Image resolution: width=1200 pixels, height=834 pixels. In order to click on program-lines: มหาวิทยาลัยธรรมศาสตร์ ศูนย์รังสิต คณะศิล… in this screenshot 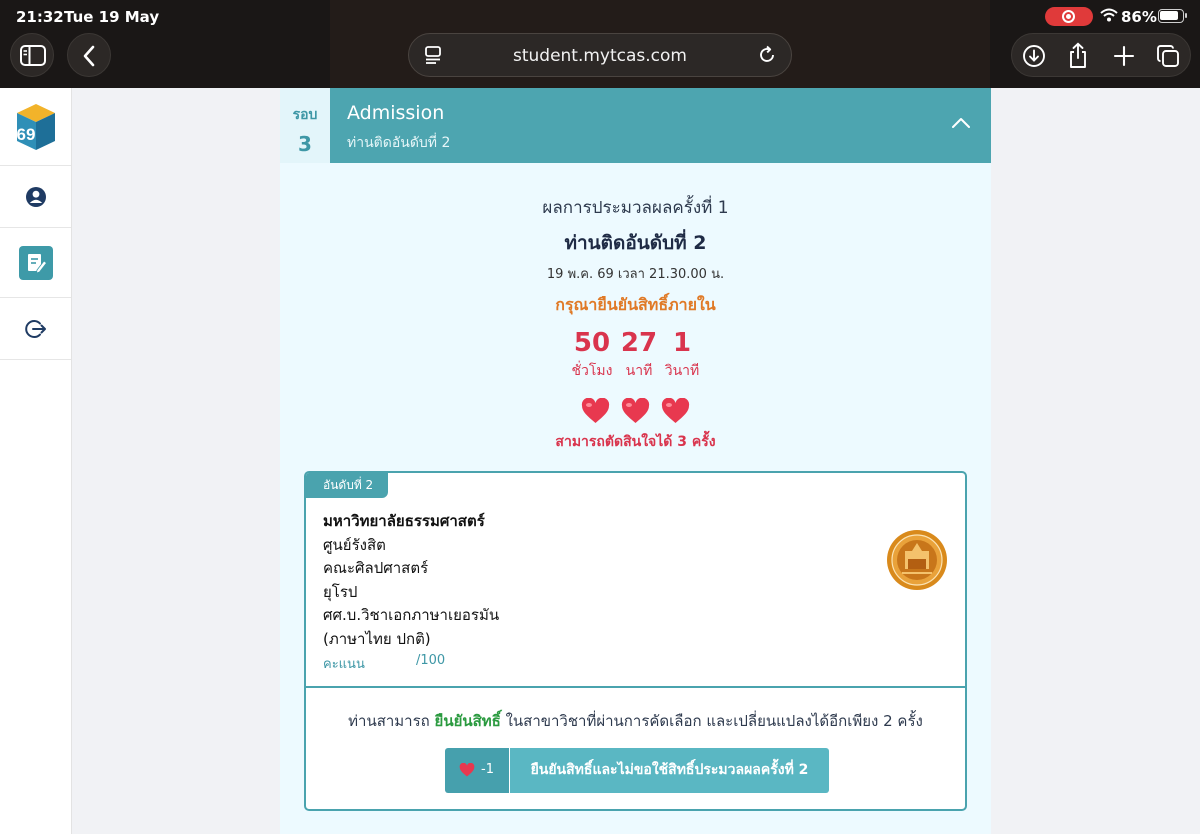, I will do `click(411, 580)`.